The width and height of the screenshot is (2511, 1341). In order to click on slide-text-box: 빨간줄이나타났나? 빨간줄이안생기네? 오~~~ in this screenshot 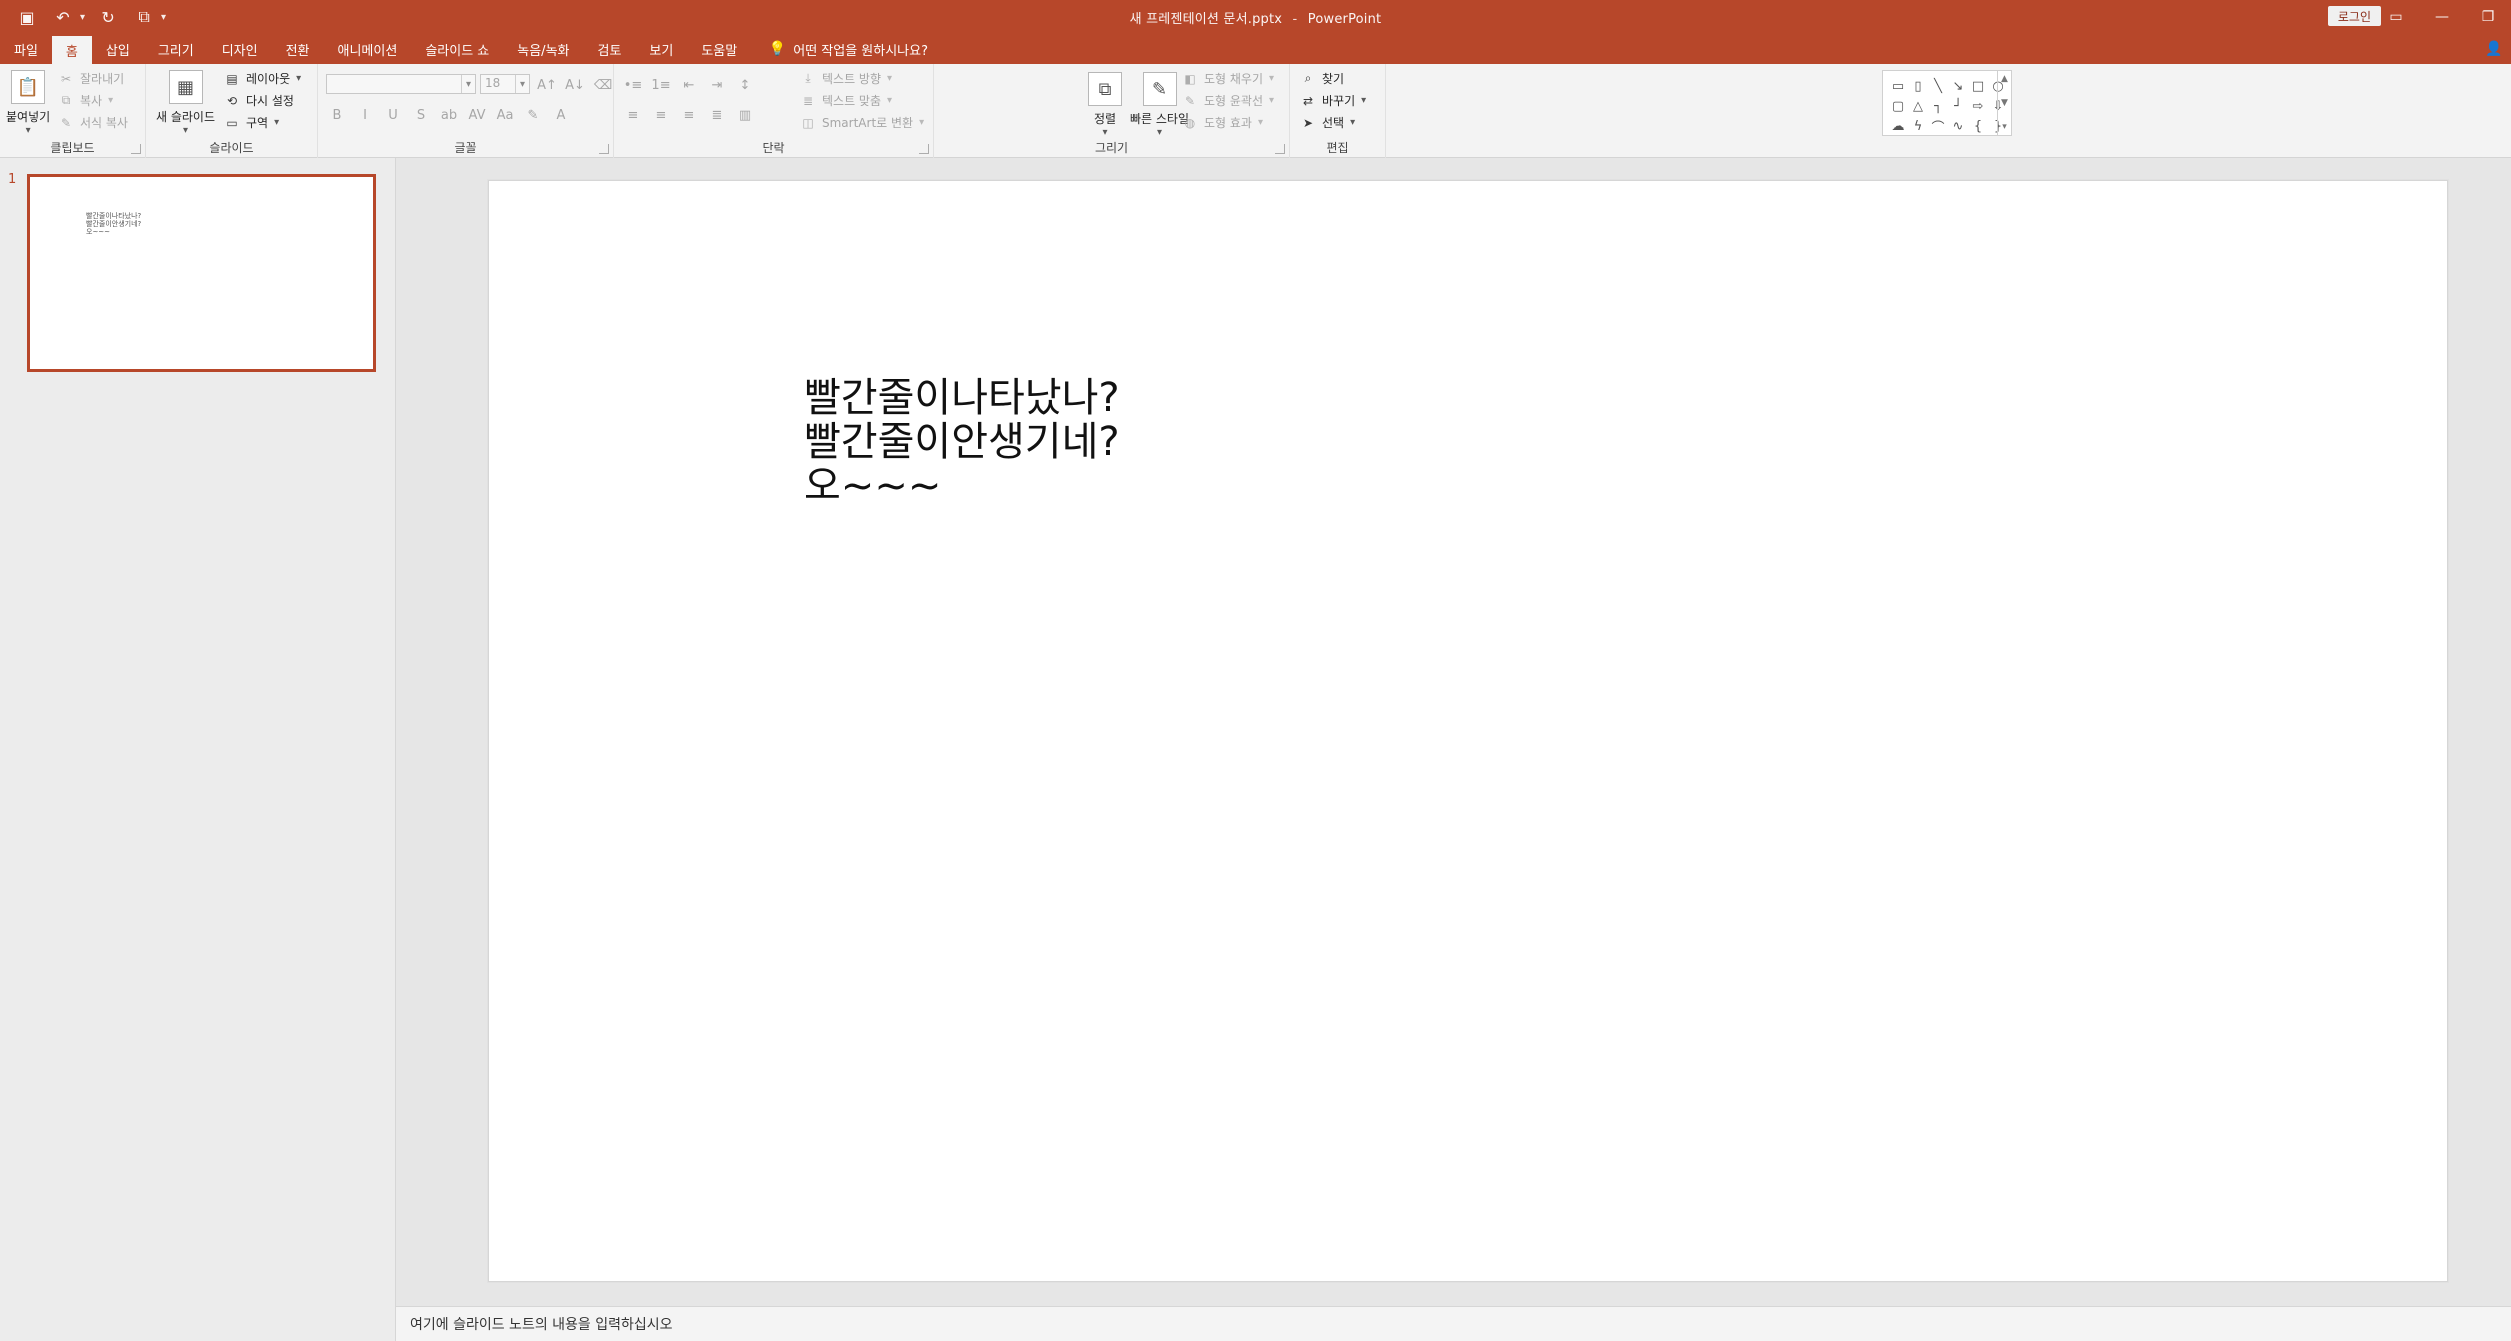, I will do `click(962, 442)`.